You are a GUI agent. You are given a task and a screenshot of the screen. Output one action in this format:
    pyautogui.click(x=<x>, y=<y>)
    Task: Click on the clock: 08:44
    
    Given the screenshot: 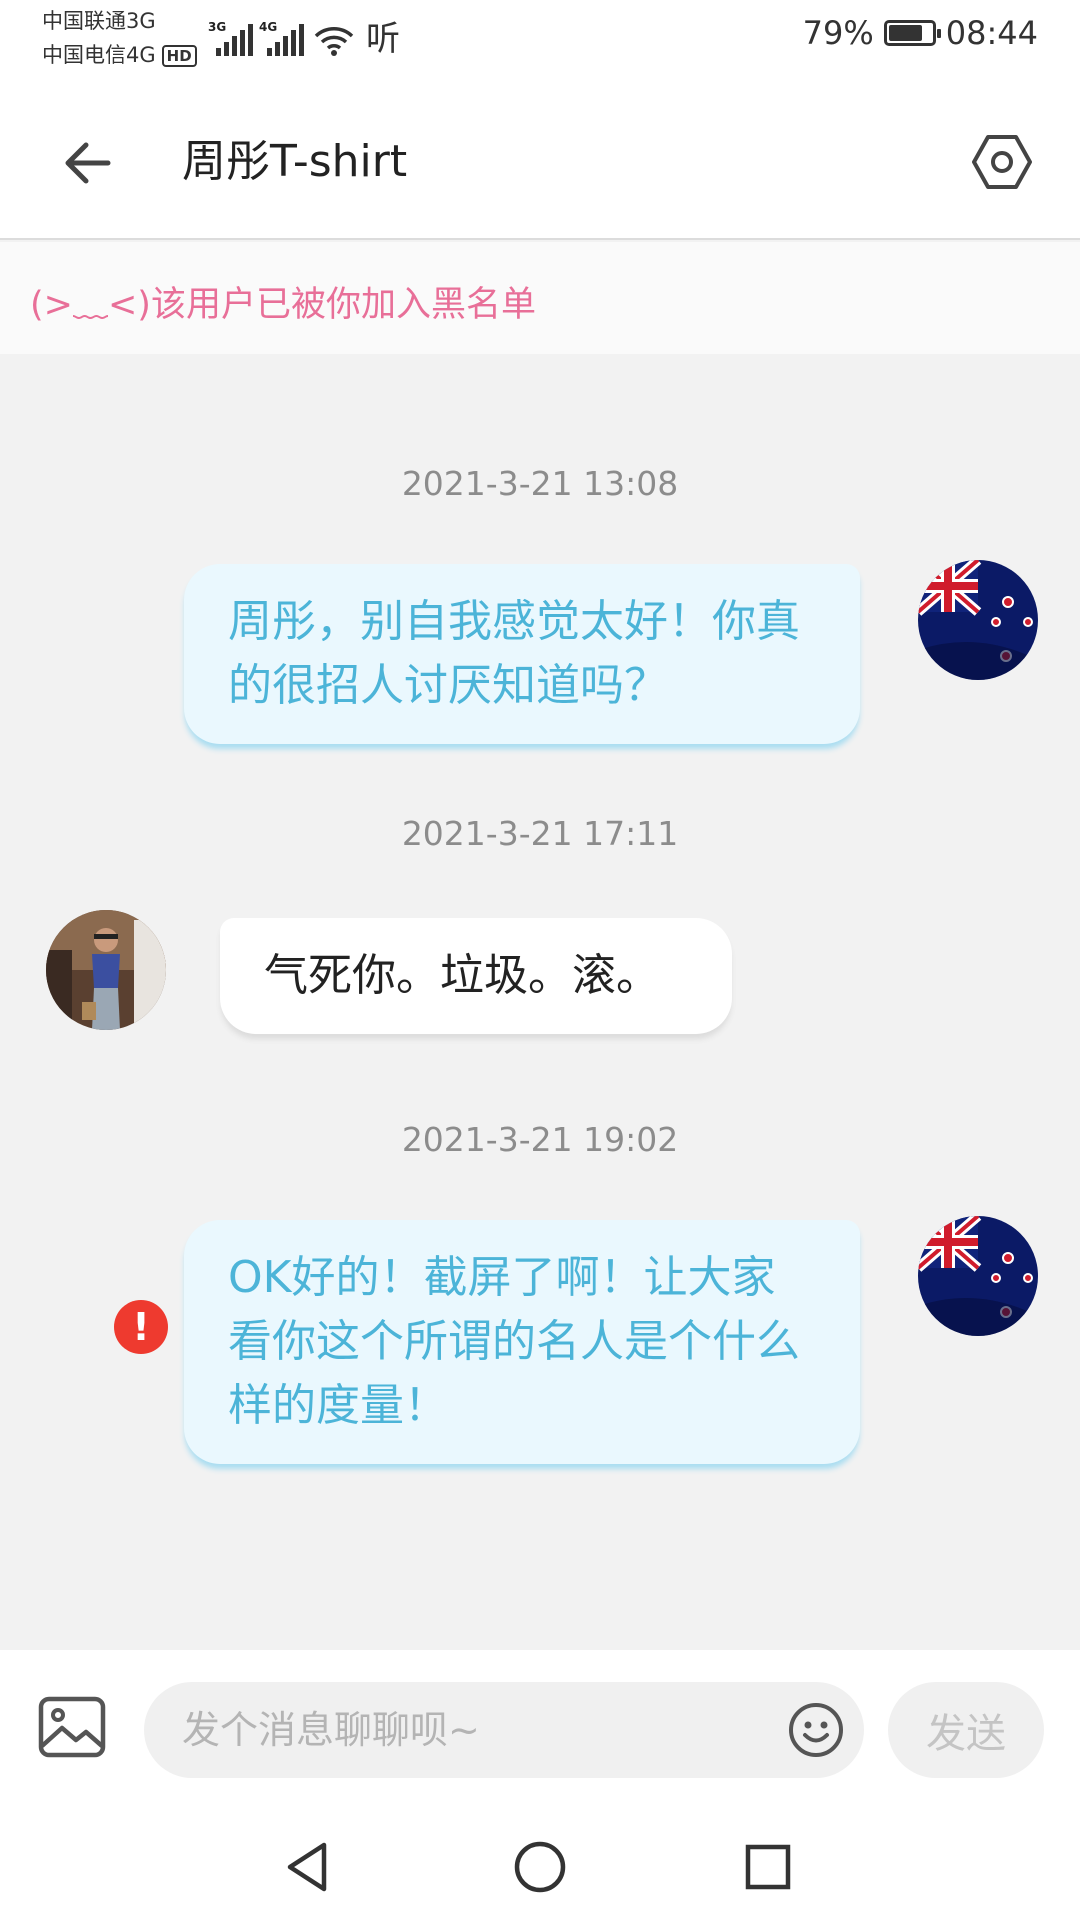 What is the action you would take?
    pyautogui.click(x=991, y=33)
    